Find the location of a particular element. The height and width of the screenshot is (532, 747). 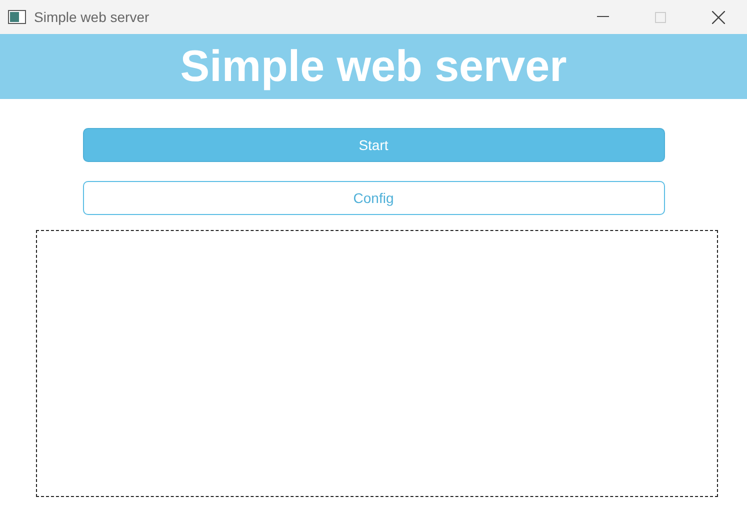

config-button: Config is located at coordinates (373, 198).